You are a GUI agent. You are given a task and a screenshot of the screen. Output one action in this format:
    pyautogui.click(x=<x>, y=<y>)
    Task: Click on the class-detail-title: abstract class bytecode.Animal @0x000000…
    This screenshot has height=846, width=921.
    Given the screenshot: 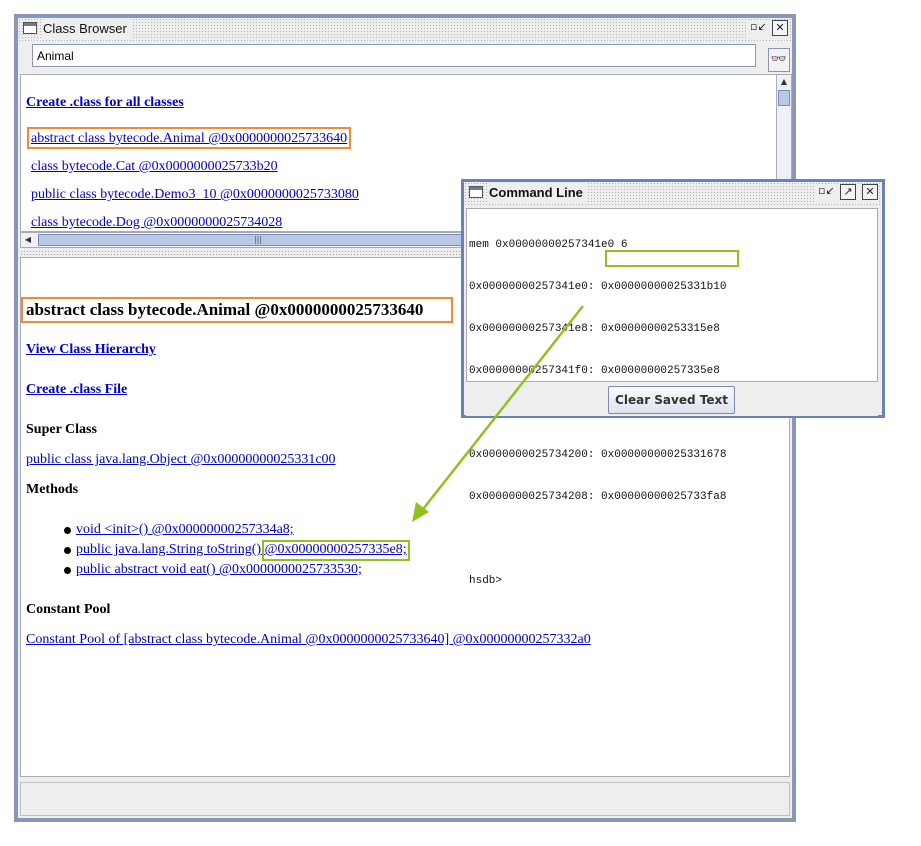 What is the action you would take?
    pyautogui.click(x=225, y=309)
    